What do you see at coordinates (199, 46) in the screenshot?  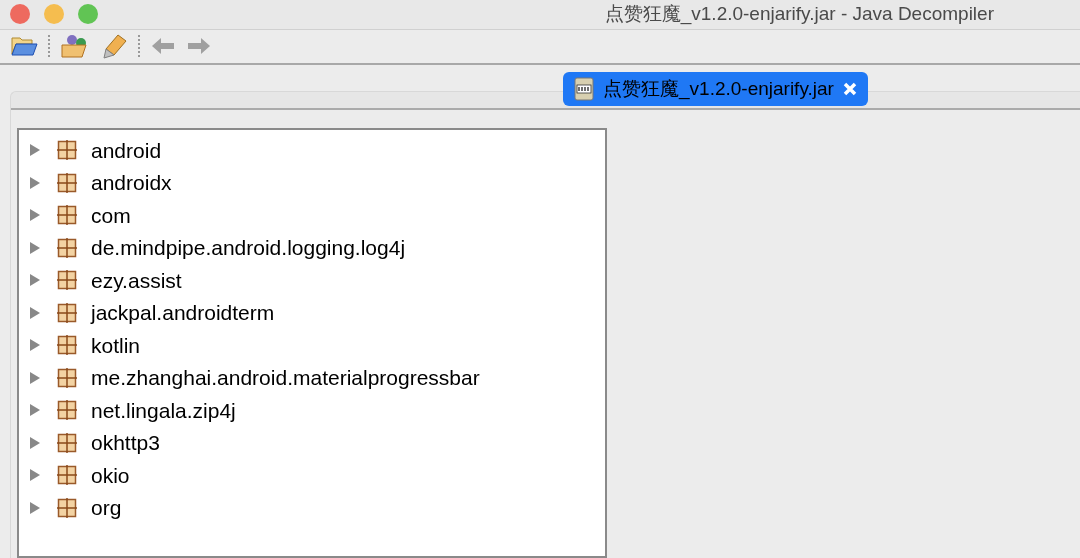 I see `forward-arrow-icon` at bounding box center [199, 46].